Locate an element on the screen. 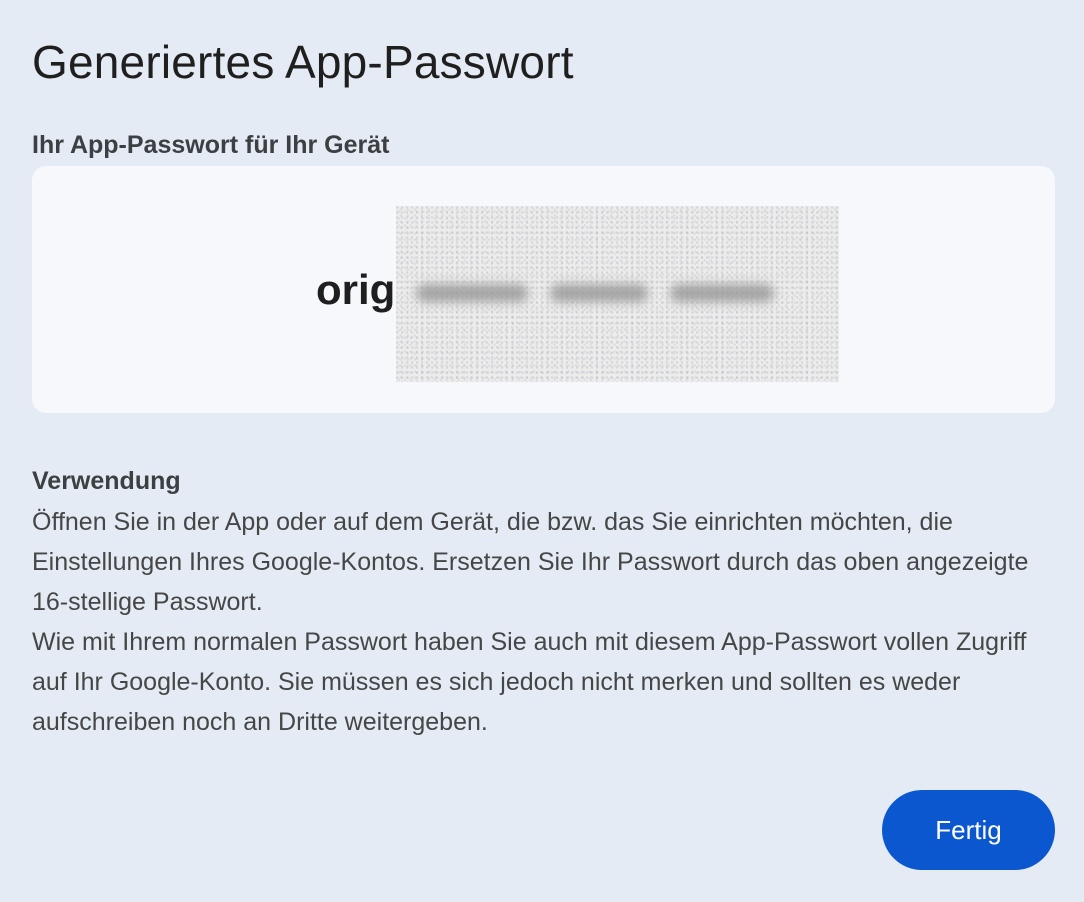 This screenshot has width=1084, height=902. password-label: Ihr App-Passwort für Ihr Gerät is located at coordinates (211, 145).